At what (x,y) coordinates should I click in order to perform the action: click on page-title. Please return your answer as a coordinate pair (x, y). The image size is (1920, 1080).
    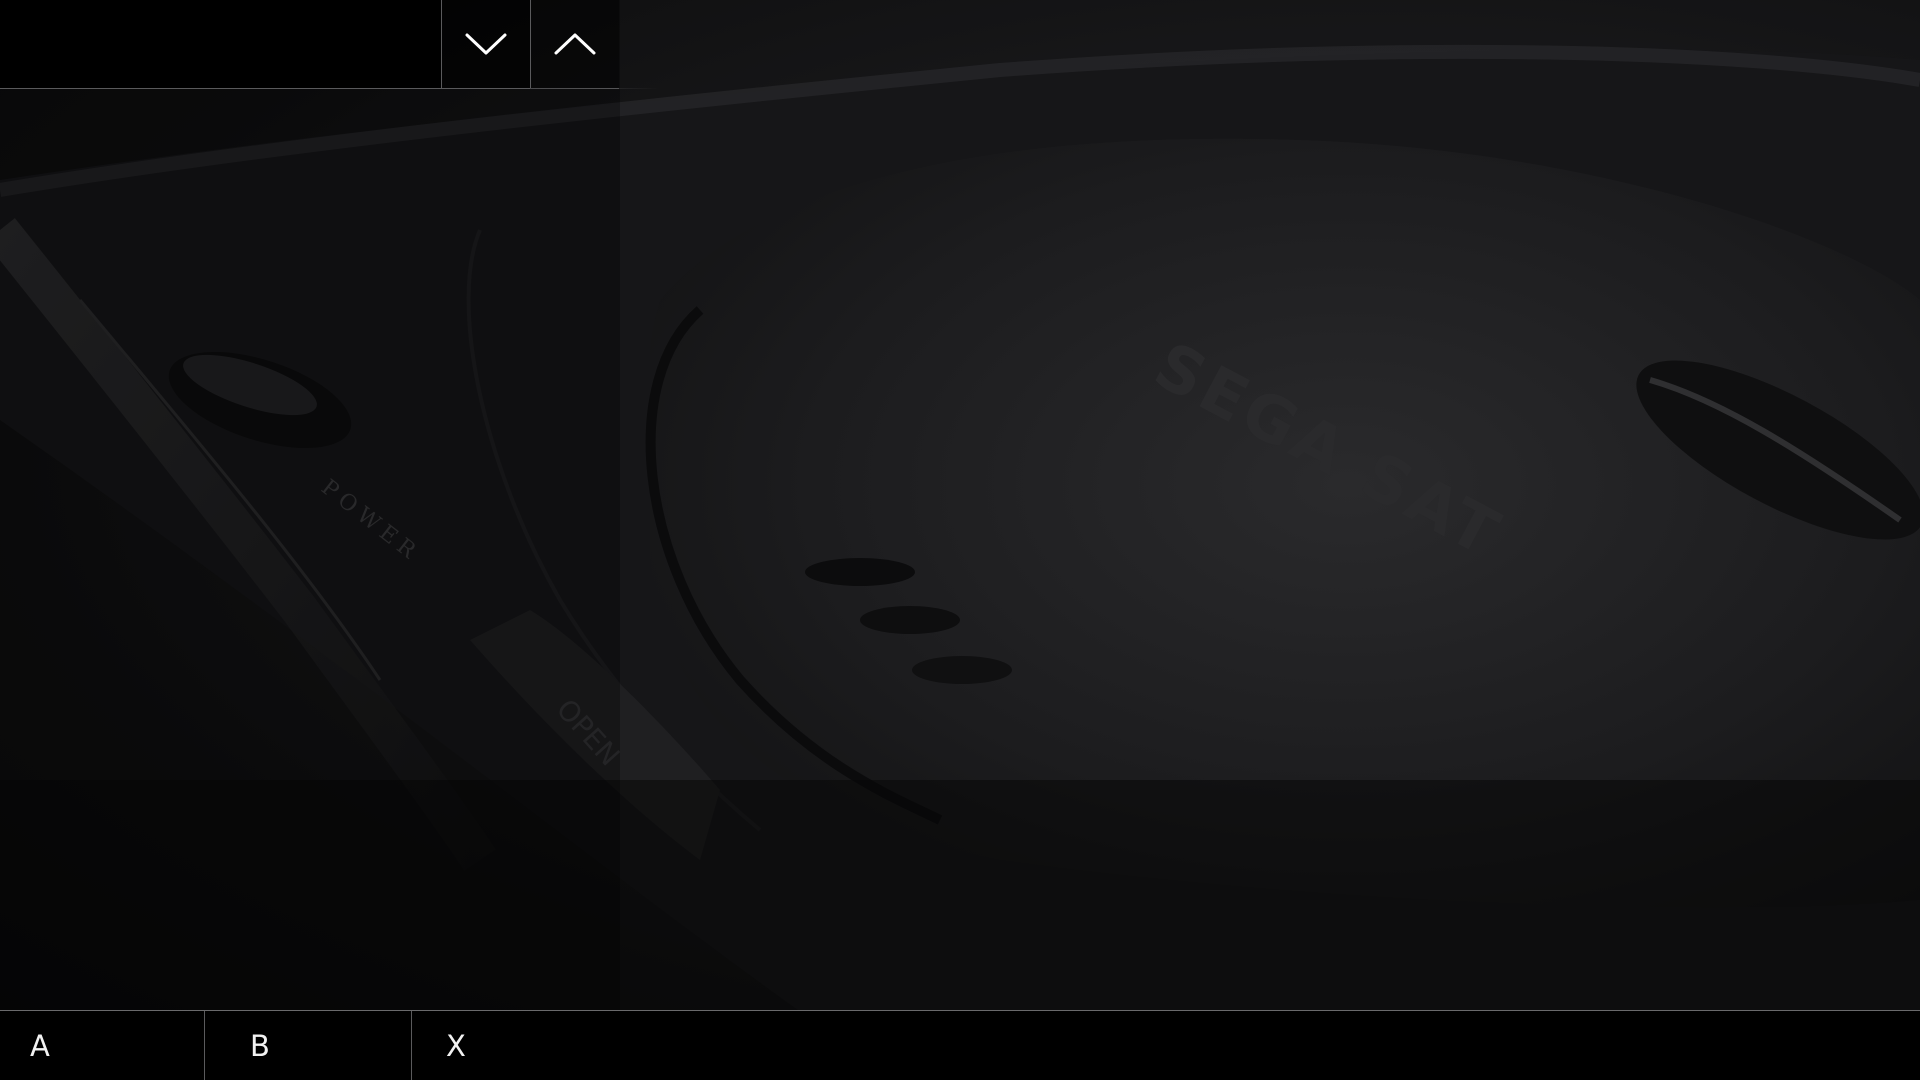
    Looking at the image, I should click on (220, 44).